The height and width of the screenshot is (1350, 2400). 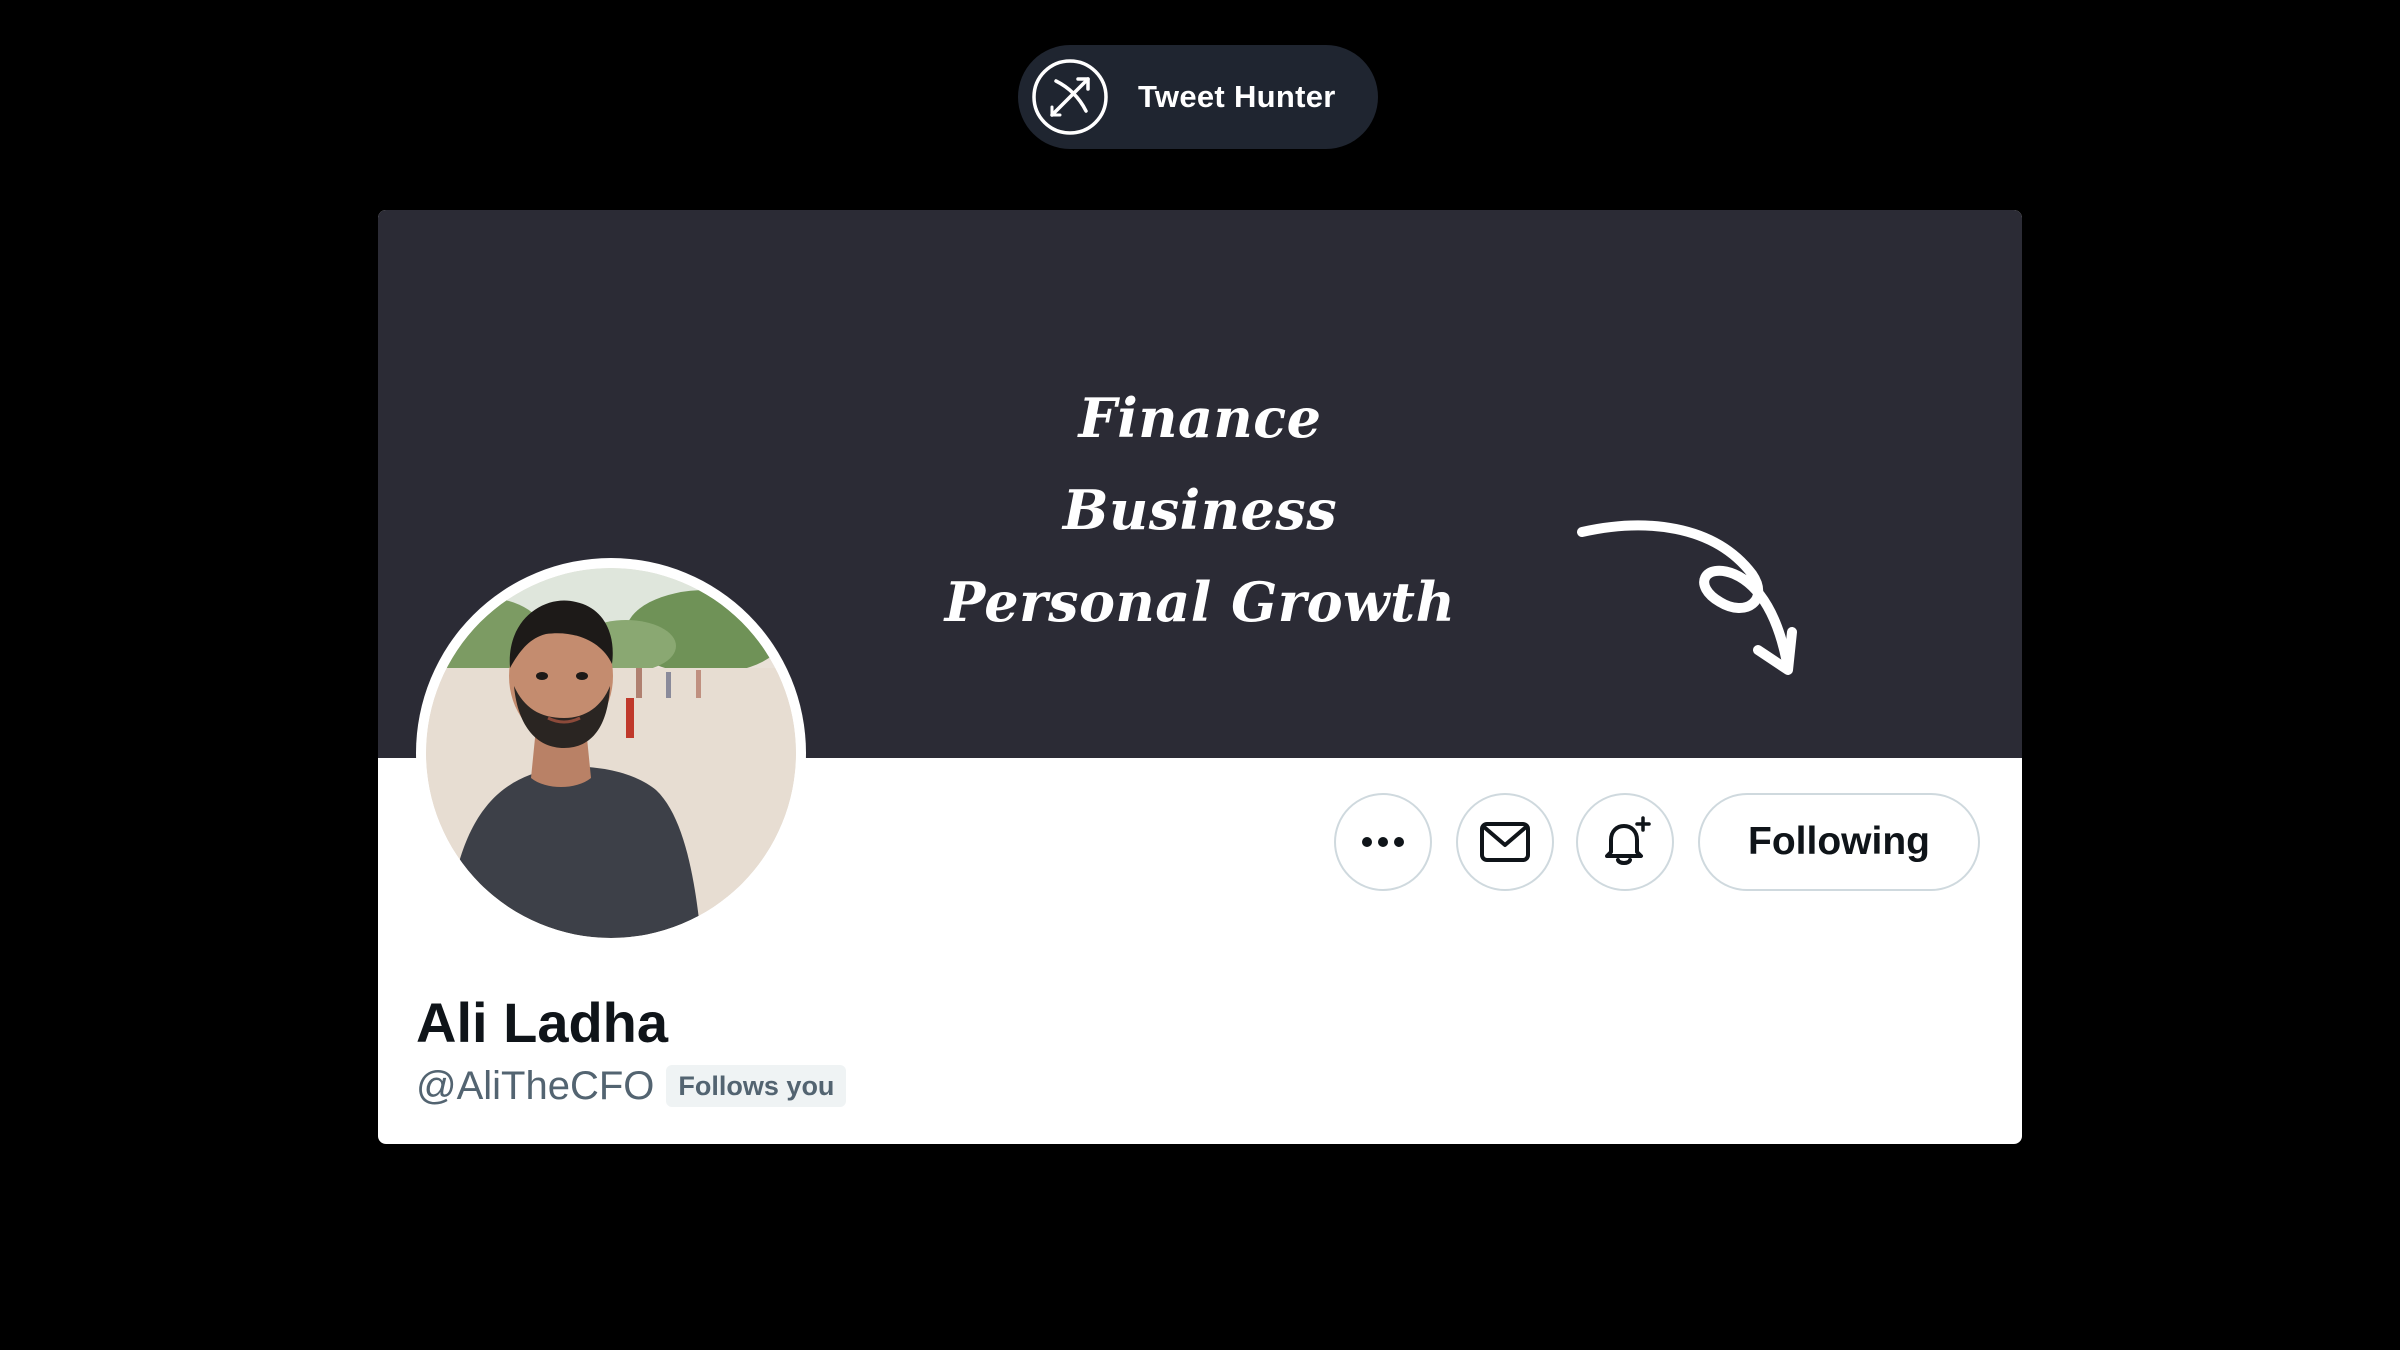 I want to click on follows-you-badge: Follows you, so click(x=756, y=1086).